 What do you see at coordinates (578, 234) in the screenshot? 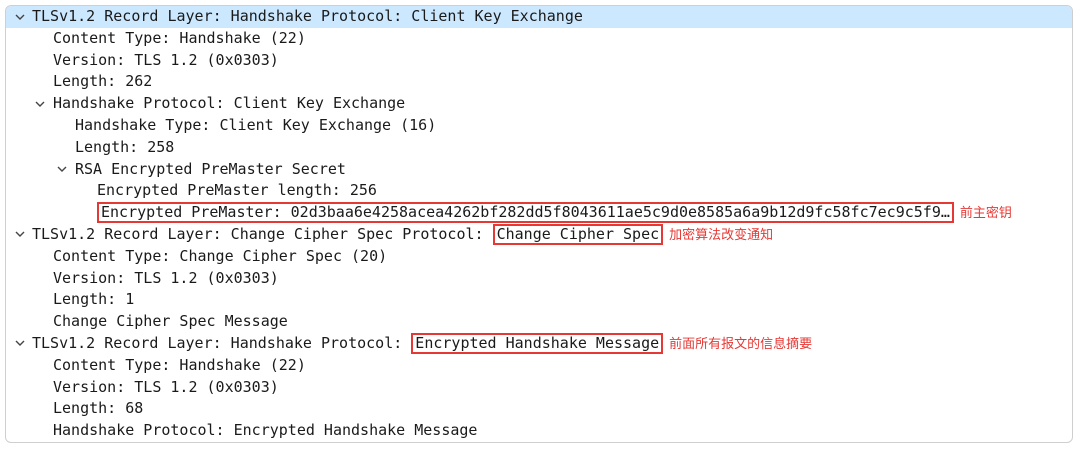
I see `highlight-box: Change Cipher Spec` at bounding box center [578, 234].